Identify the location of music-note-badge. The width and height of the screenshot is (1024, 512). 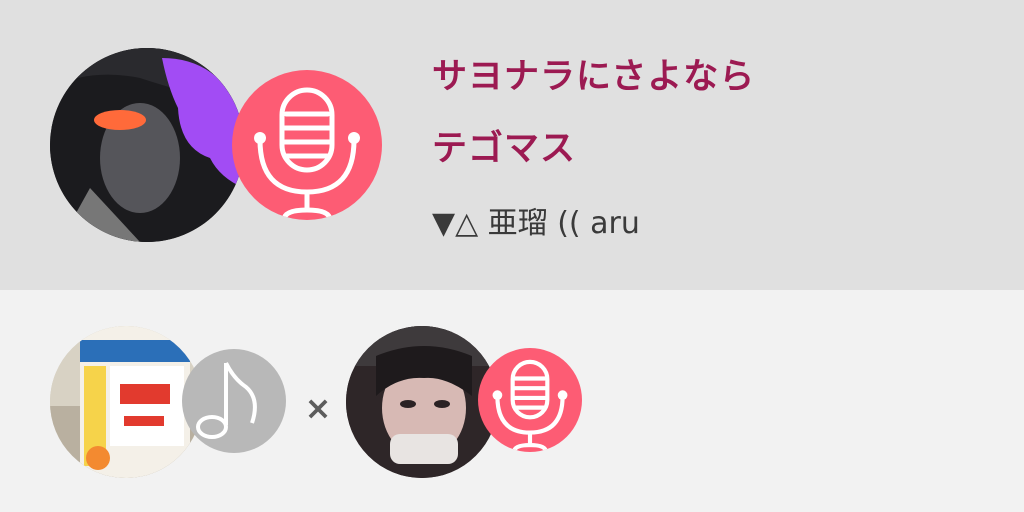
(234, 401).